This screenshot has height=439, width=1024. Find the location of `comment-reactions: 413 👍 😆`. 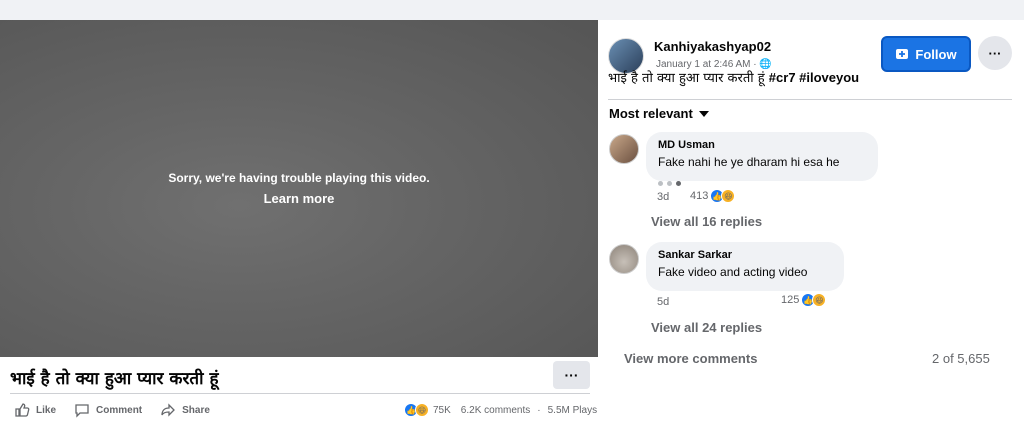

comment-reactions: 413 👍 😆 is located at coordinates (713, 196).